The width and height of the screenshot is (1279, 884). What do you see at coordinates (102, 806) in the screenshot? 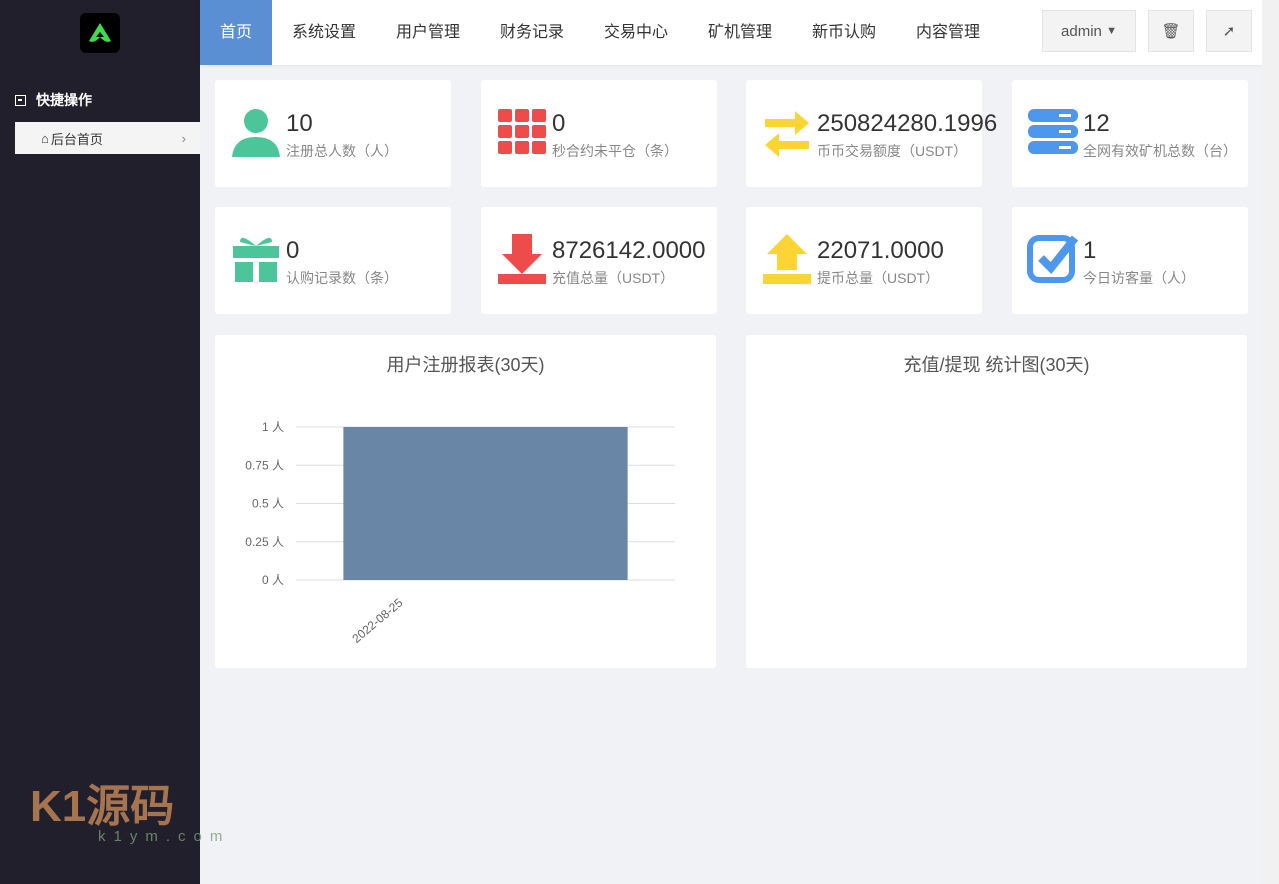
I see `watermark-brand: K1源码` at bounding box center [102, 806].